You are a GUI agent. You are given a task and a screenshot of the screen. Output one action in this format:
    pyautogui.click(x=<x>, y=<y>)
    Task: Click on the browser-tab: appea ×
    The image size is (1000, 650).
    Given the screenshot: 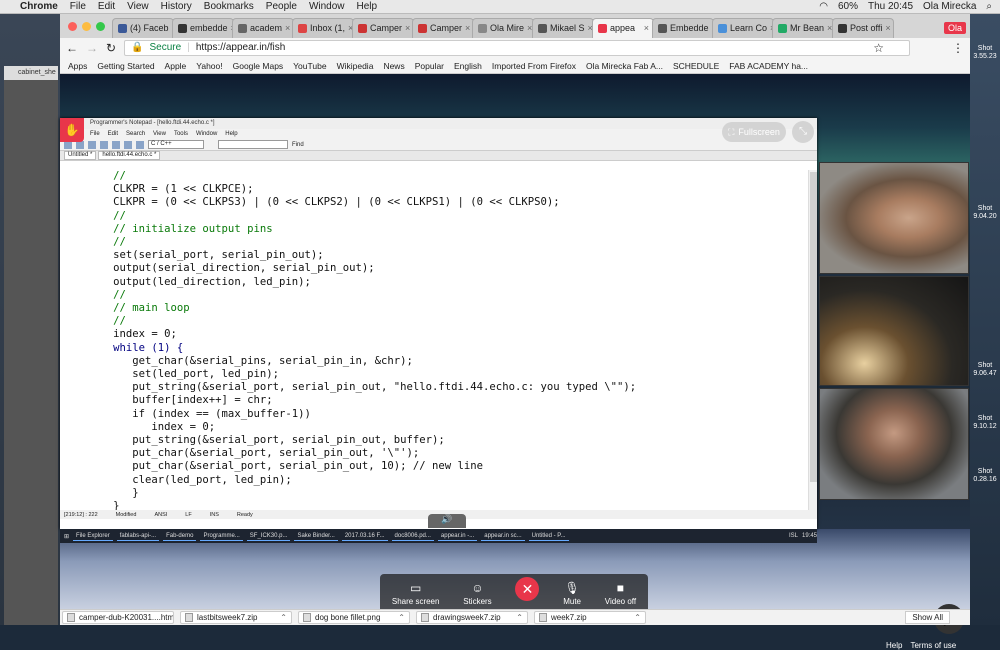 What is the action you would take?
    pyautogui.click(x=623, y=28)
    